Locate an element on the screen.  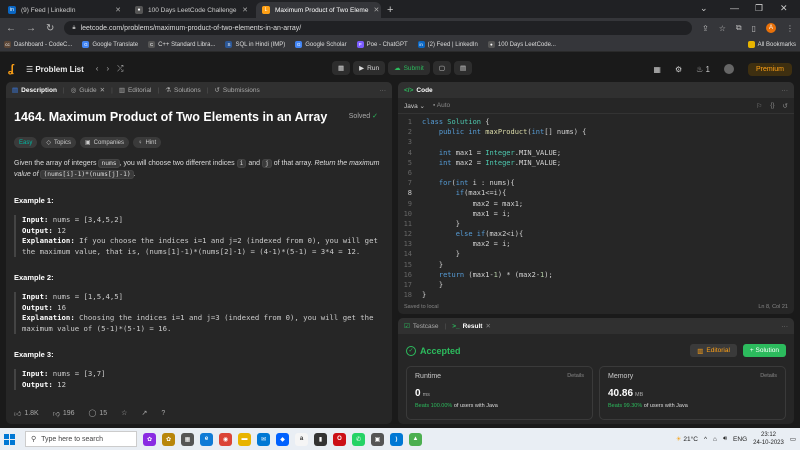
bookmark-item: G Google Scholar is located at coordinates (321, 44).